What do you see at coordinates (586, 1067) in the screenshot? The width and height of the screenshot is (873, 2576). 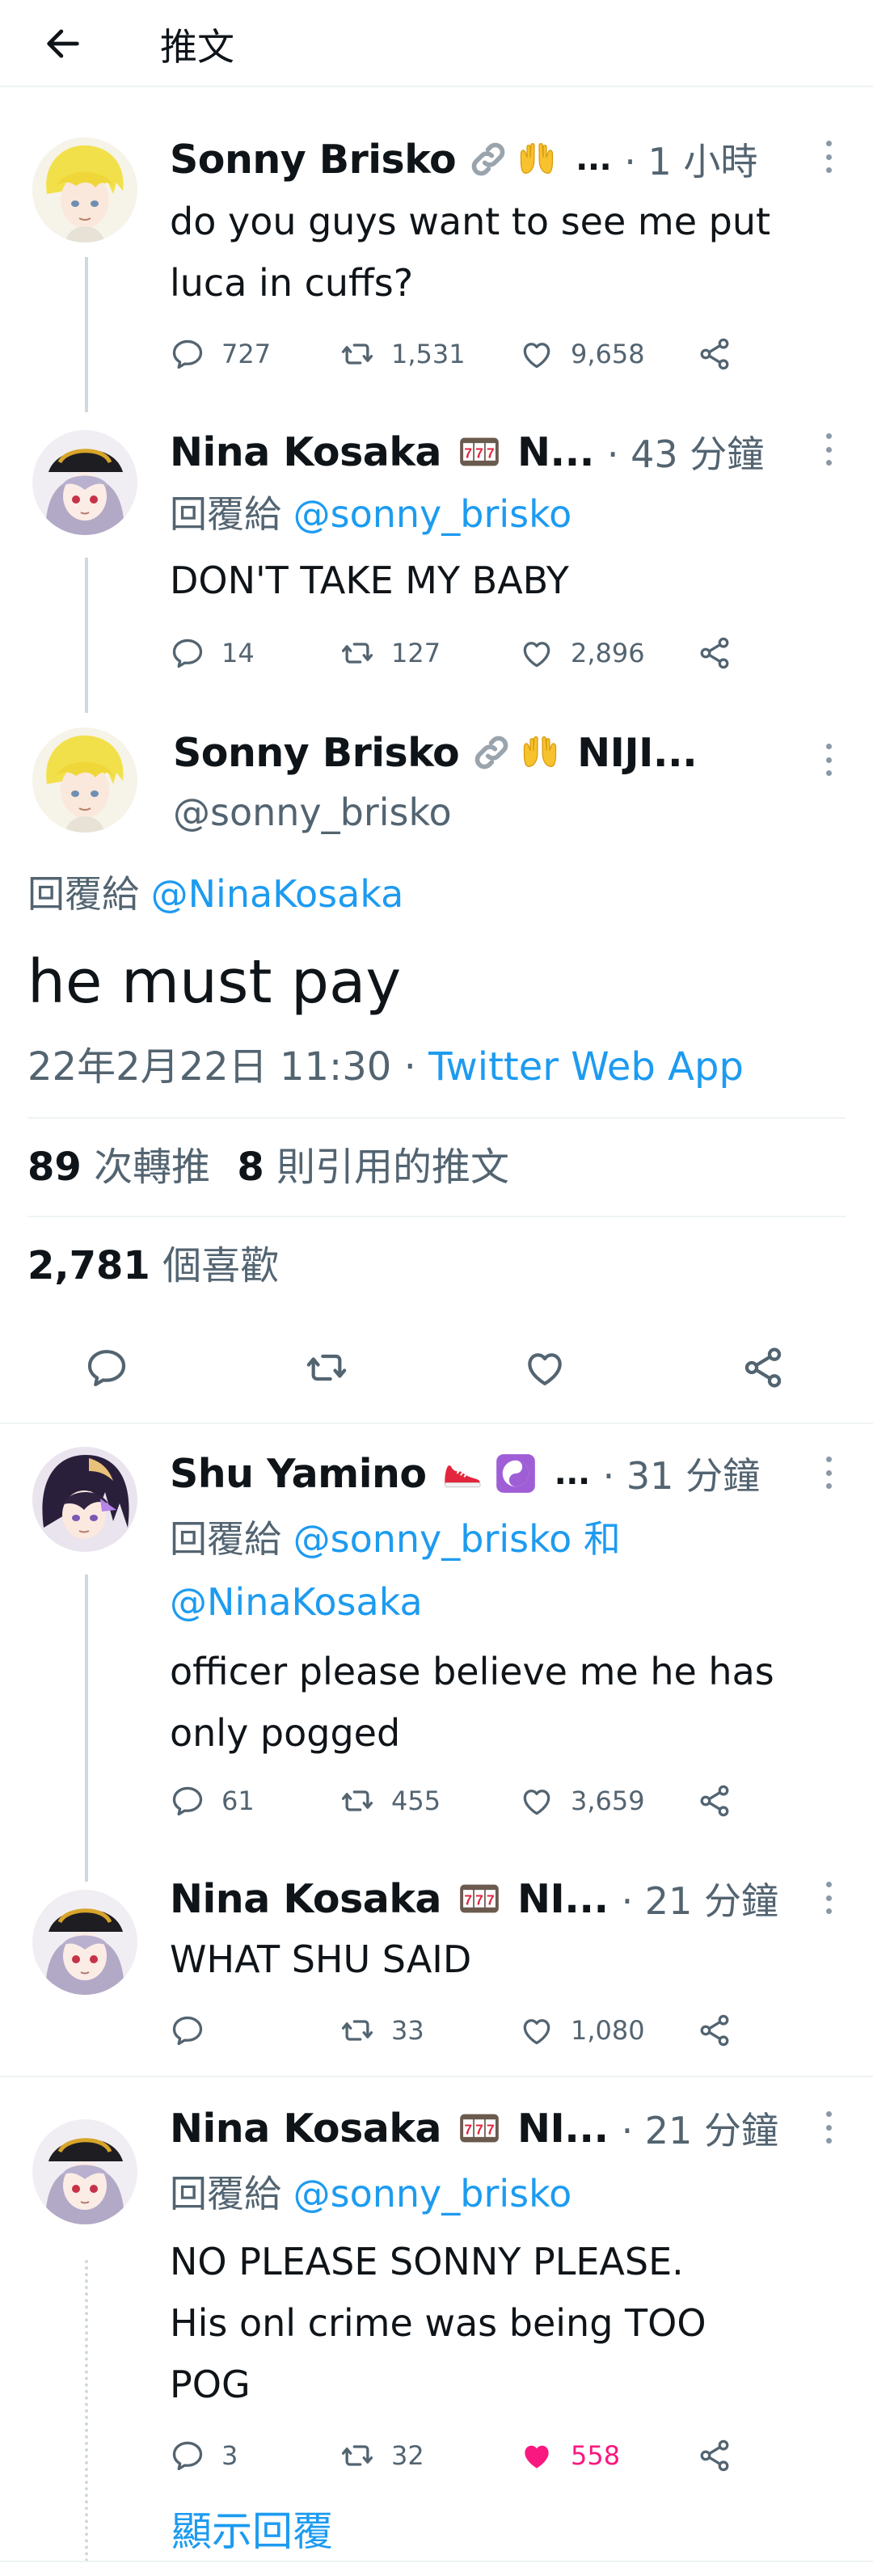 I see `source-link: Twitter Web App` at bounding box center [586, 1067].